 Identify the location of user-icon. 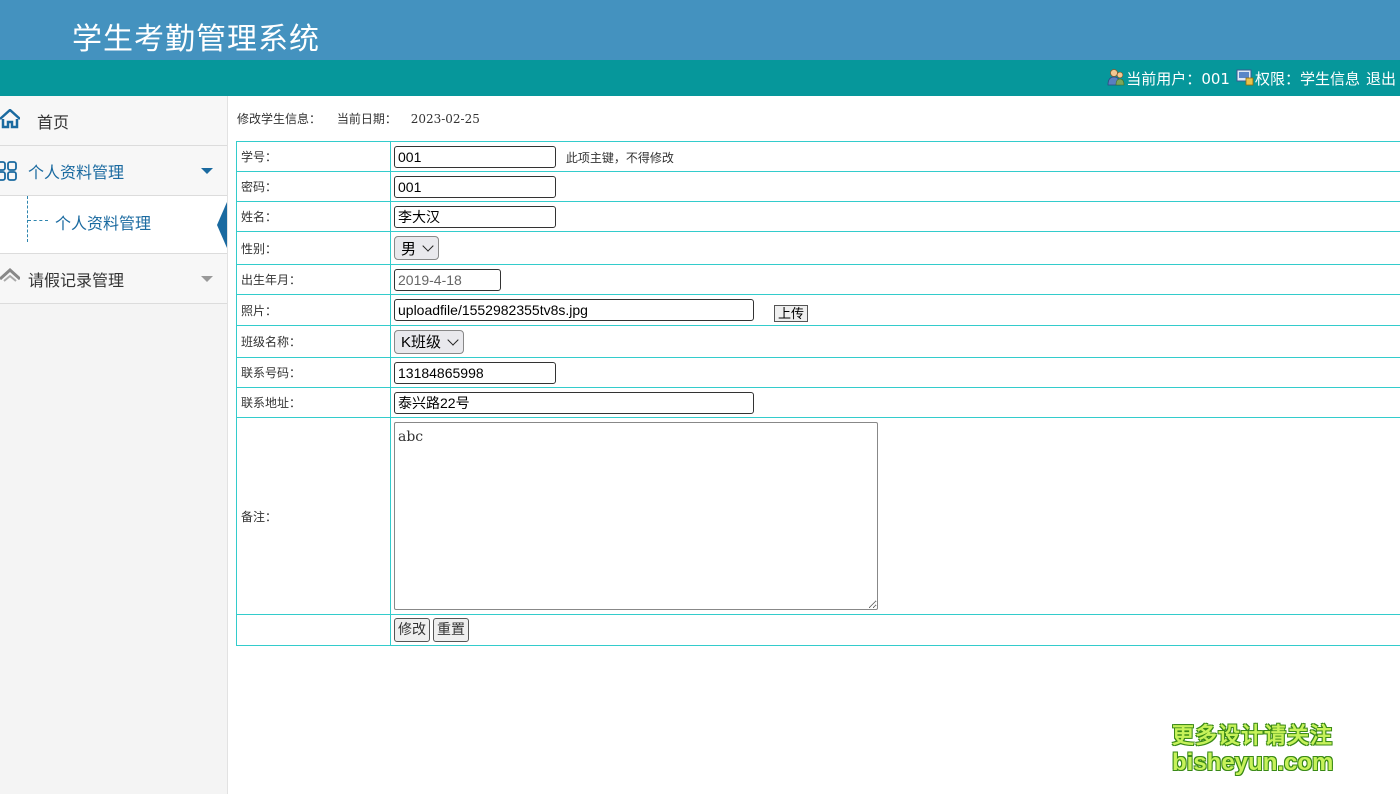
(1116, 76).